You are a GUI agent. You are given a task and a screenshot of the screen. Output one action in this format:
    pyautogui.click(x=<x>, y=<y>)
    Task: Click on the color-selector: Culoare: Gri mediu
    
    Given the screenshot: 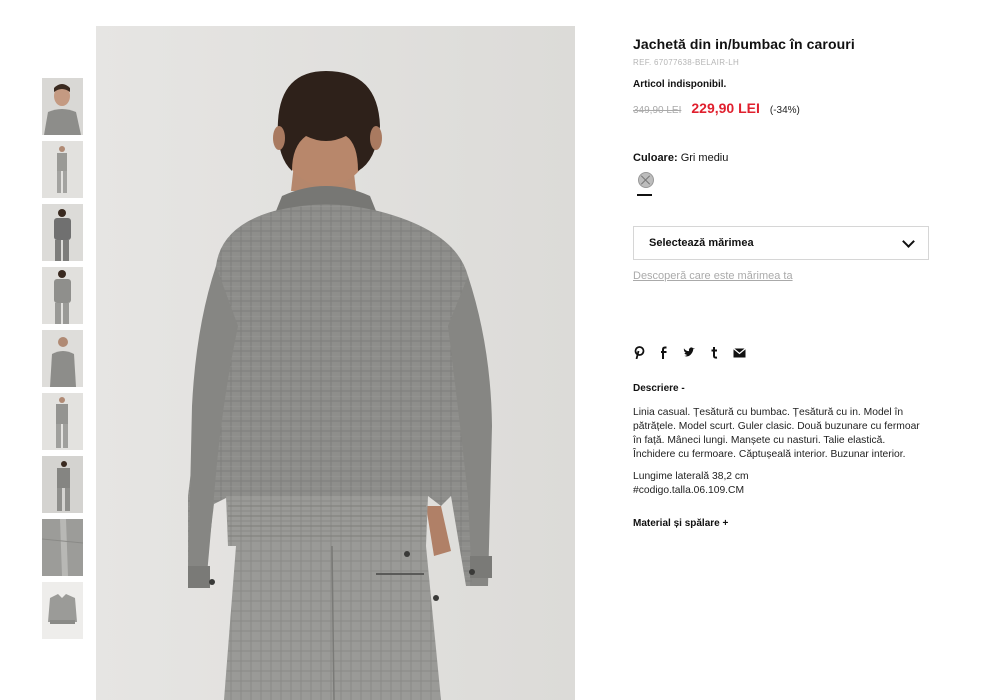 What is the action you would take?
    pyautogui.click(x=783, y=158)
    